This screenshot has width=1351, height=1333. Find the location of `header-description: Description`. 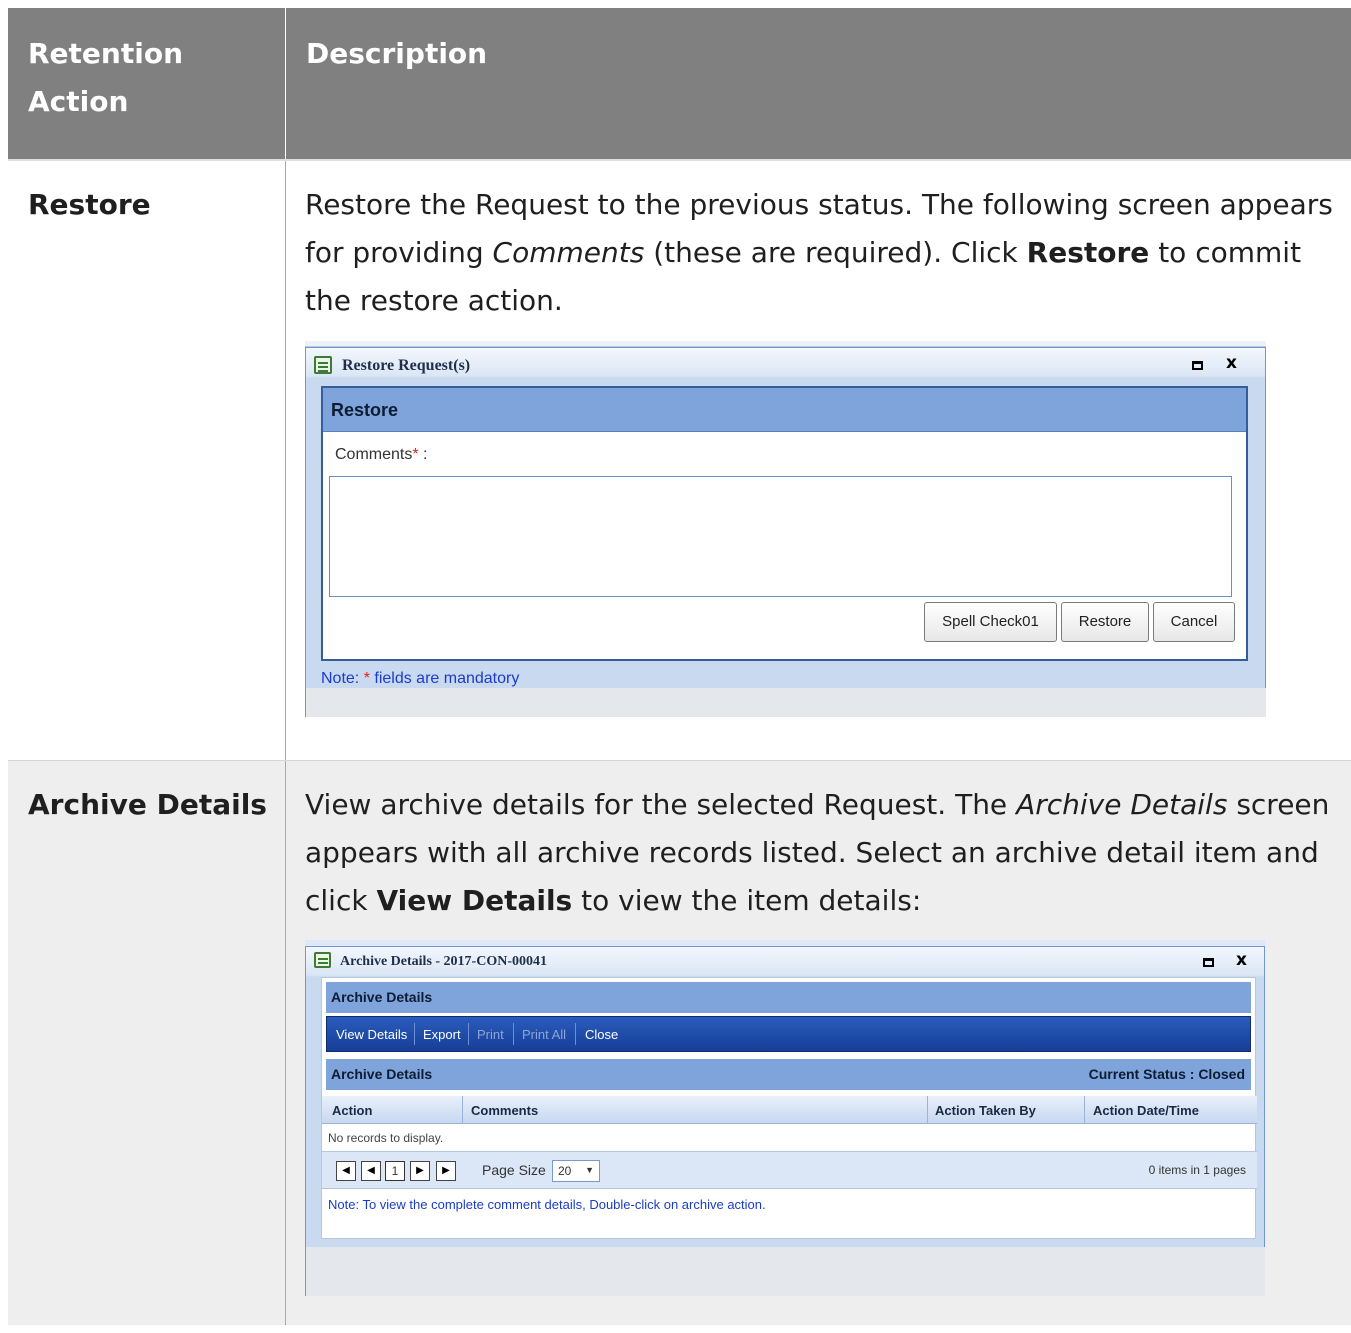

header-description: Description is located at coordinates (818, 83).